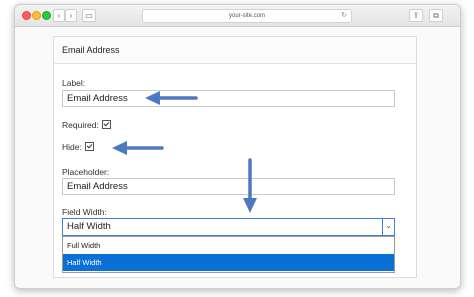  I want to click on placeholder-field-label: Placeholder:, so click(86, 172).